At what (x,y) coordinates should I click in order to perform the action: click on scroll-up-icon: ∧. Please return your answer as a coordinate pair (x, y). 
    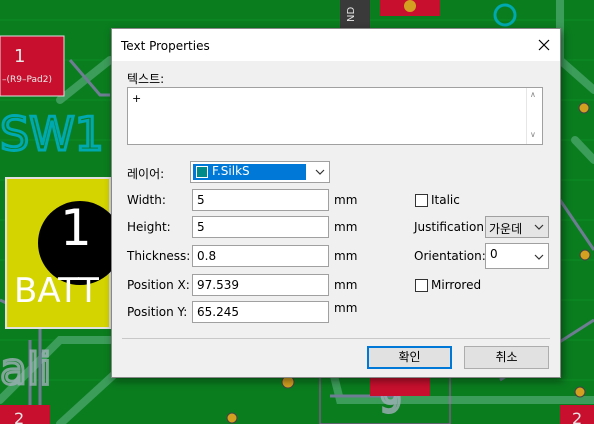
    Looking at the image, I should click on (533, 94).